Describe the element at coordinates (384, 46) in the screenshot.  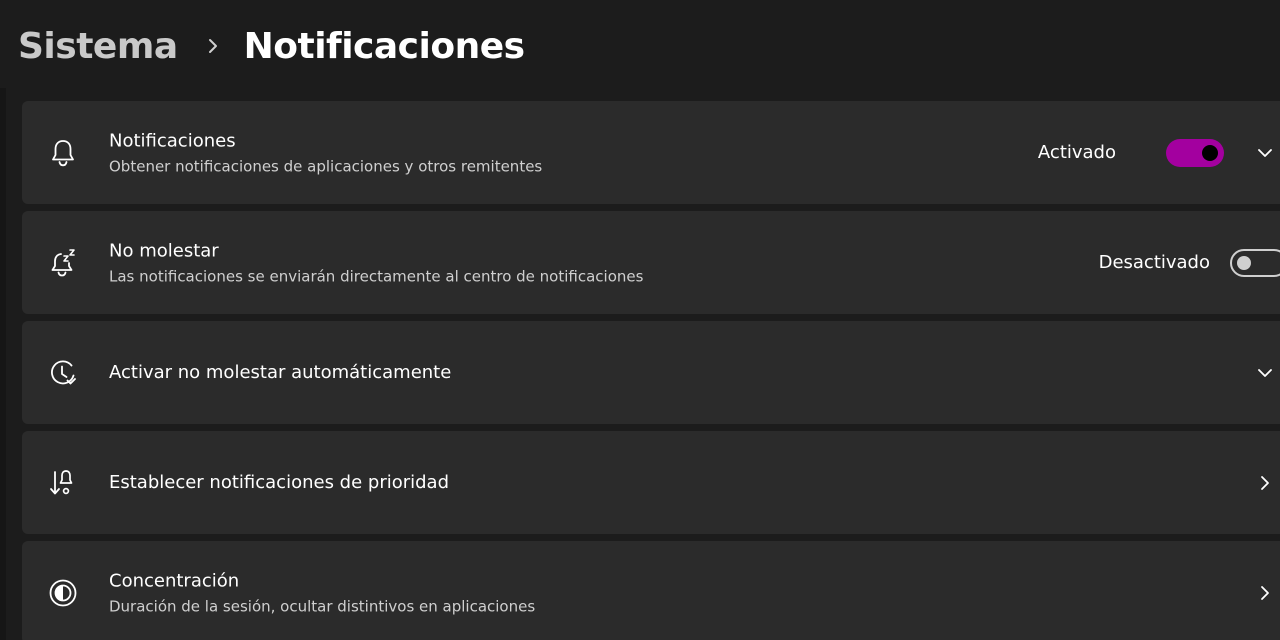
I see `page-title: Notificaciones` at that location.